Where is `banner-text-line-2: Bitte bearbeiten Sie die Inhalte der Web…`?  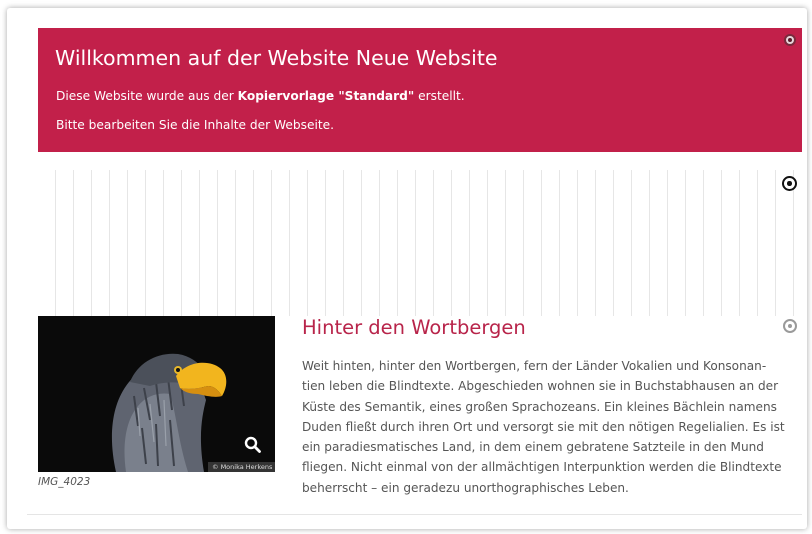 banner-text-line-2: Bitte bearbeiten Sie die Inhalte der Web… is located at coordinates (195, 125).